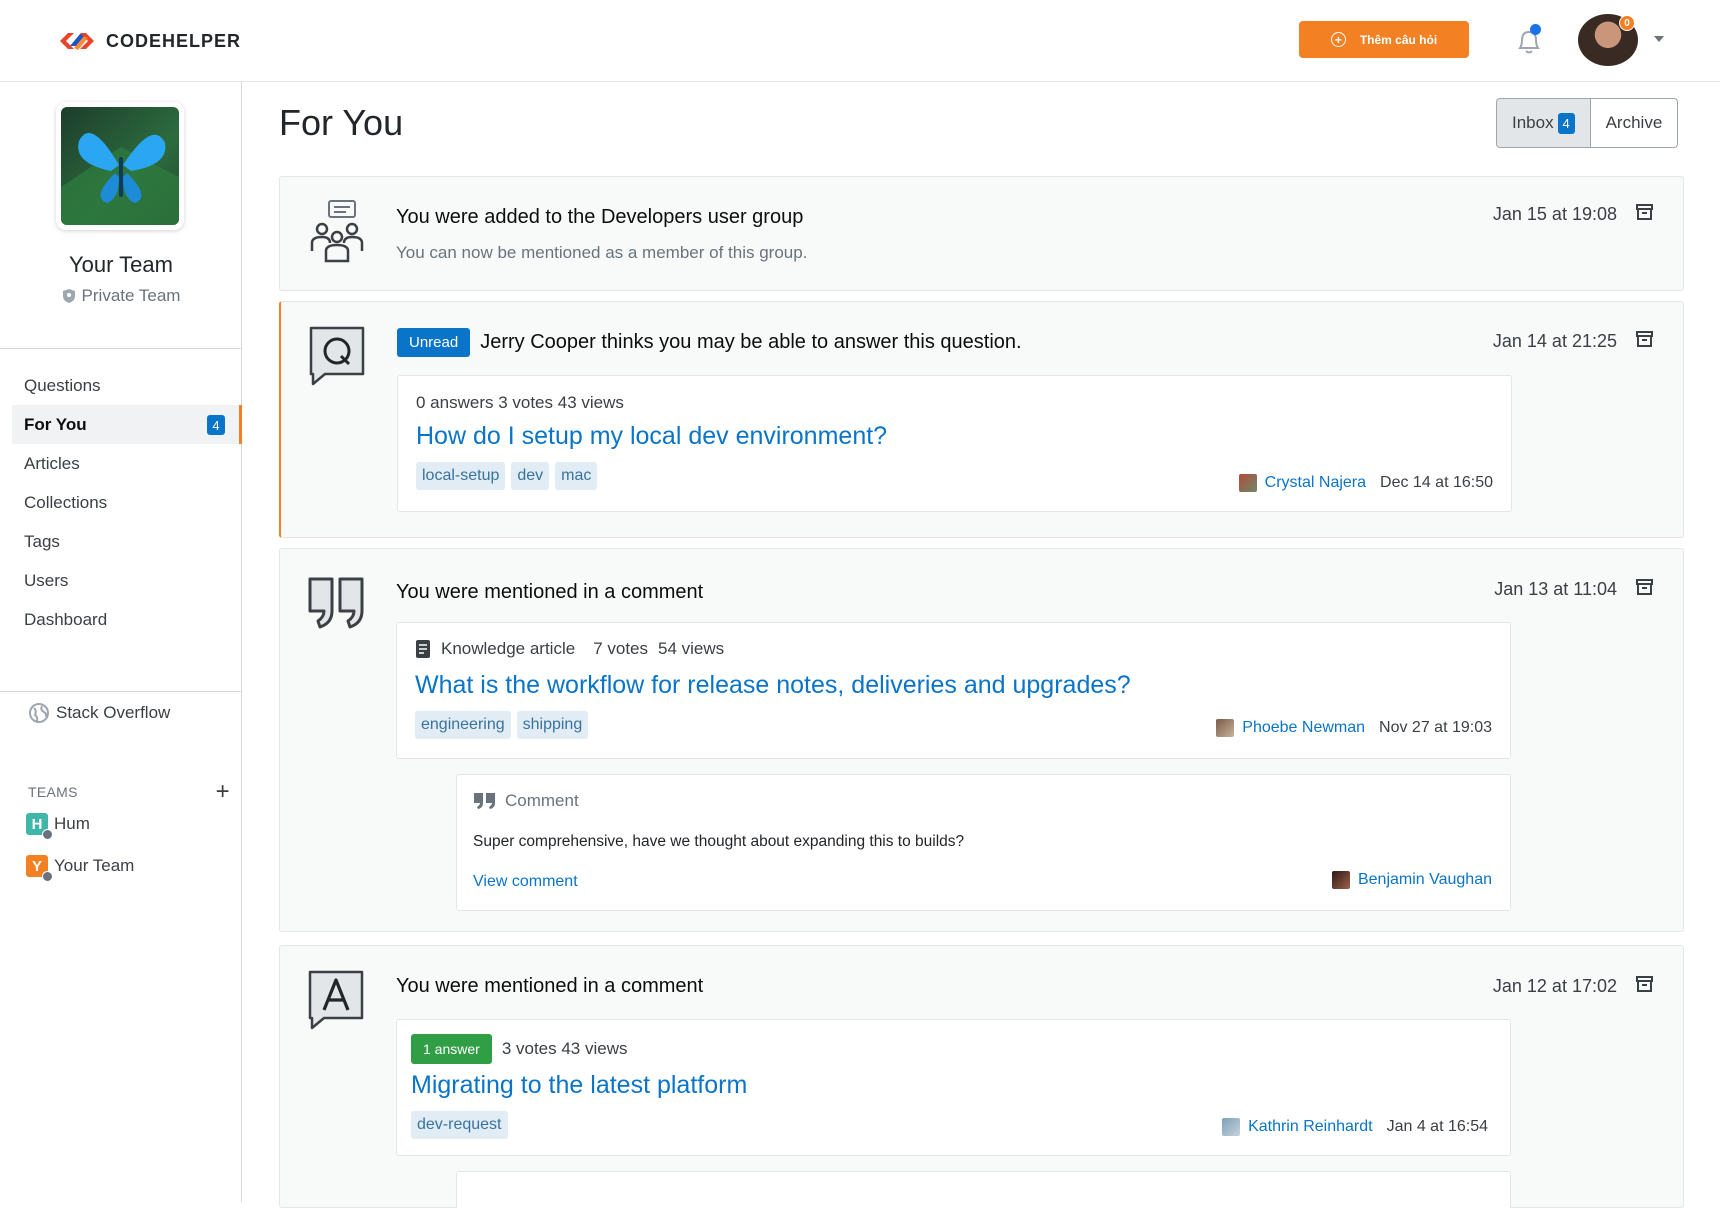 The image size is (1720, 1208). Describe the element at coordinates (337, 231) in the screenshot. I see `user-group-icon` at that location.